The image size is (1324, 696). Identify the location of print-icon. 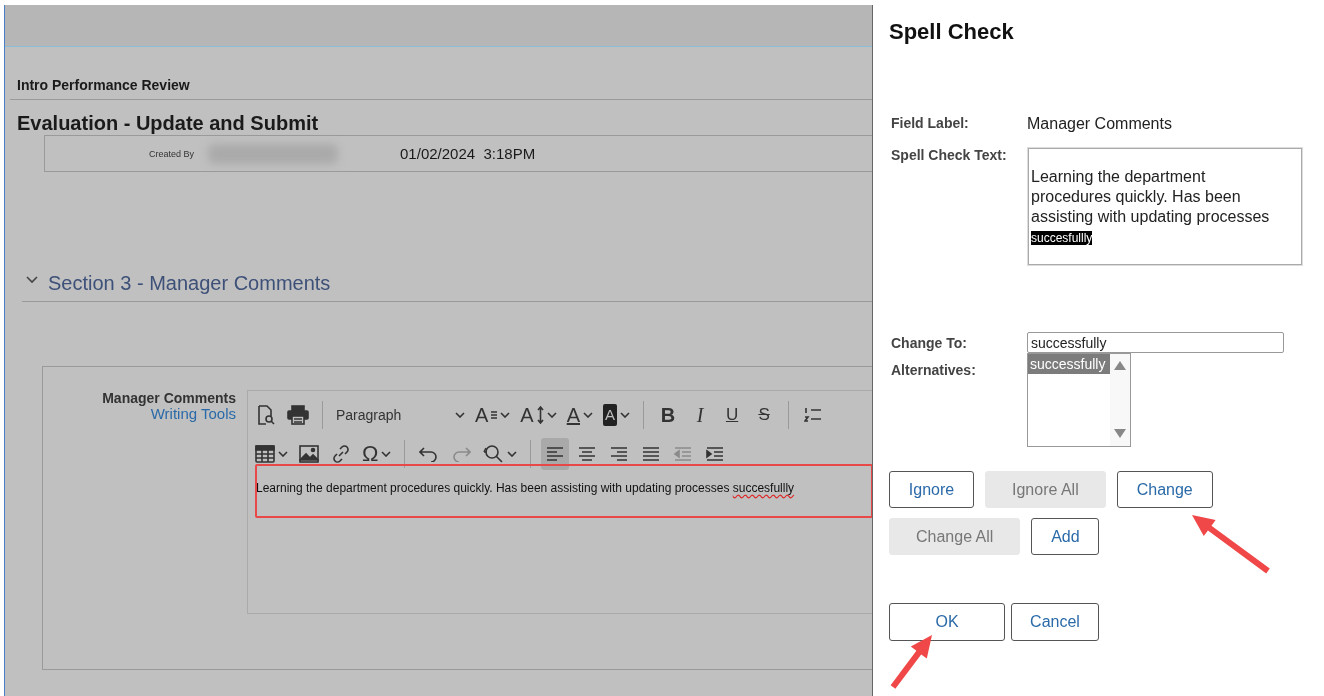
(298, 414).